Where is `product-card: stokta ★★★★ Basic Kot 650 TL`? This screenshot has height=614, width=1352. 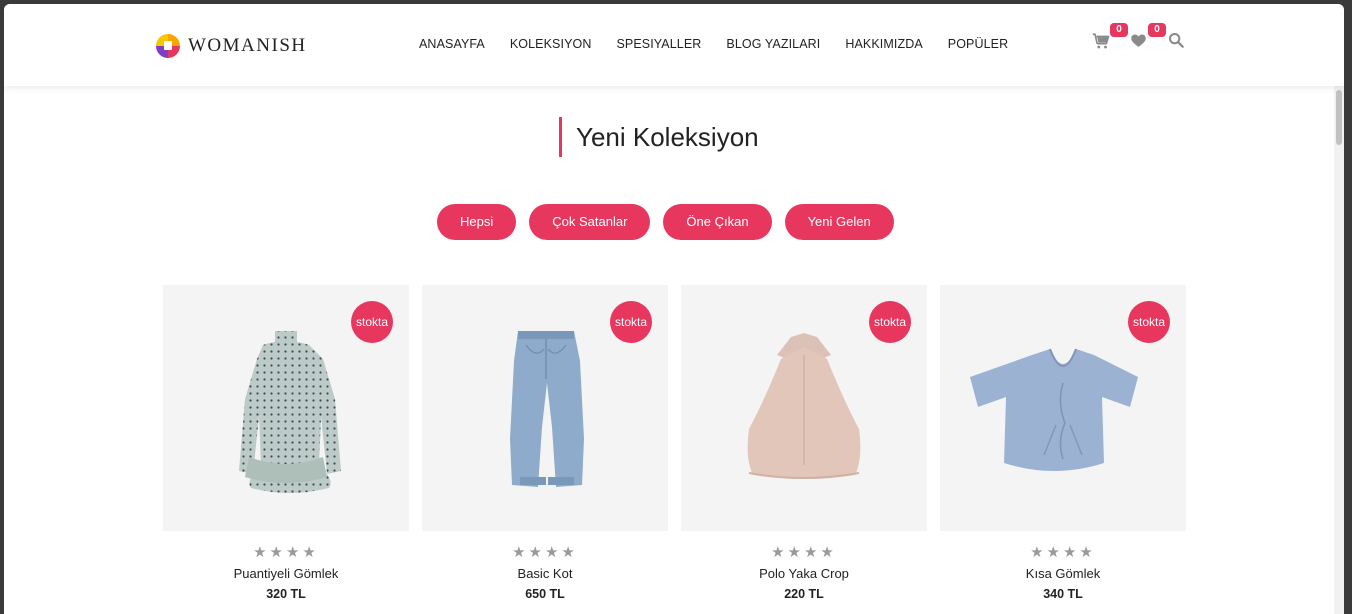 product-card: stokta ★★★★ Basic Kot 650 TL is located at coordinates (545, 443).